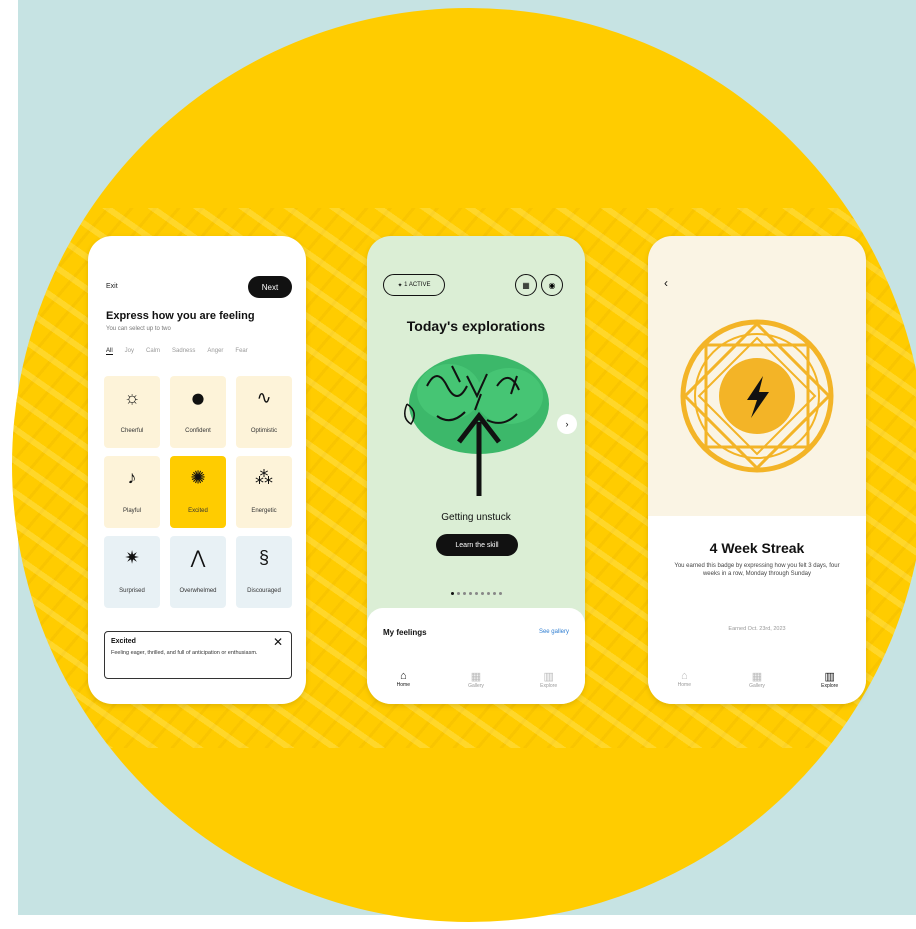  I want to click on exit-button: Exit, so click(112, 286).